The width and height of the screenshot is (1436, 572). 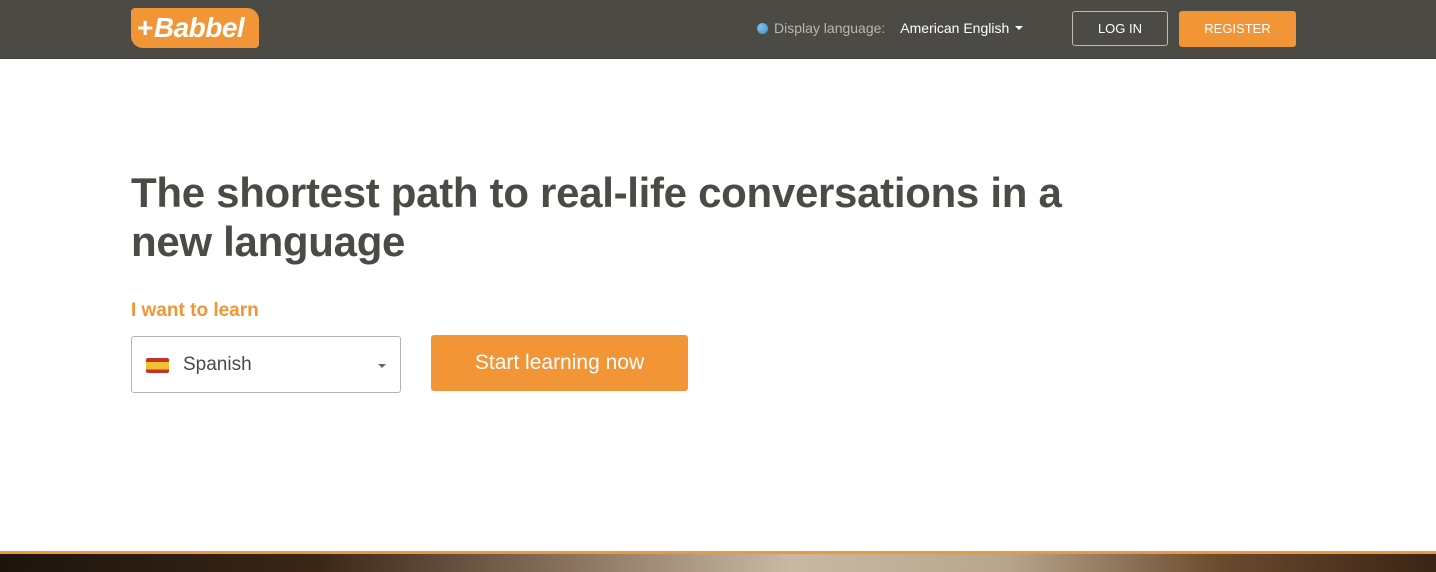 I want to click on logo-plus: +, so click(x=145, y=27).